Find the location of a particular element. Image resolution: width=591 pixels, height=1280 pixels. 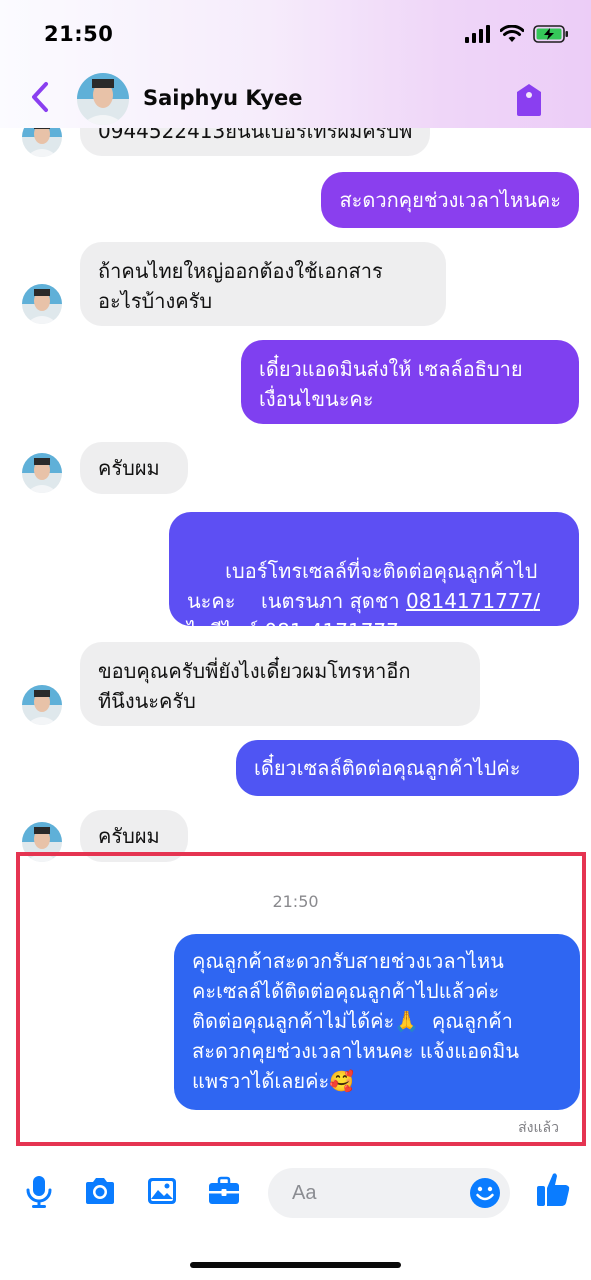

home-indicator is located at coordinates (295, 1265).